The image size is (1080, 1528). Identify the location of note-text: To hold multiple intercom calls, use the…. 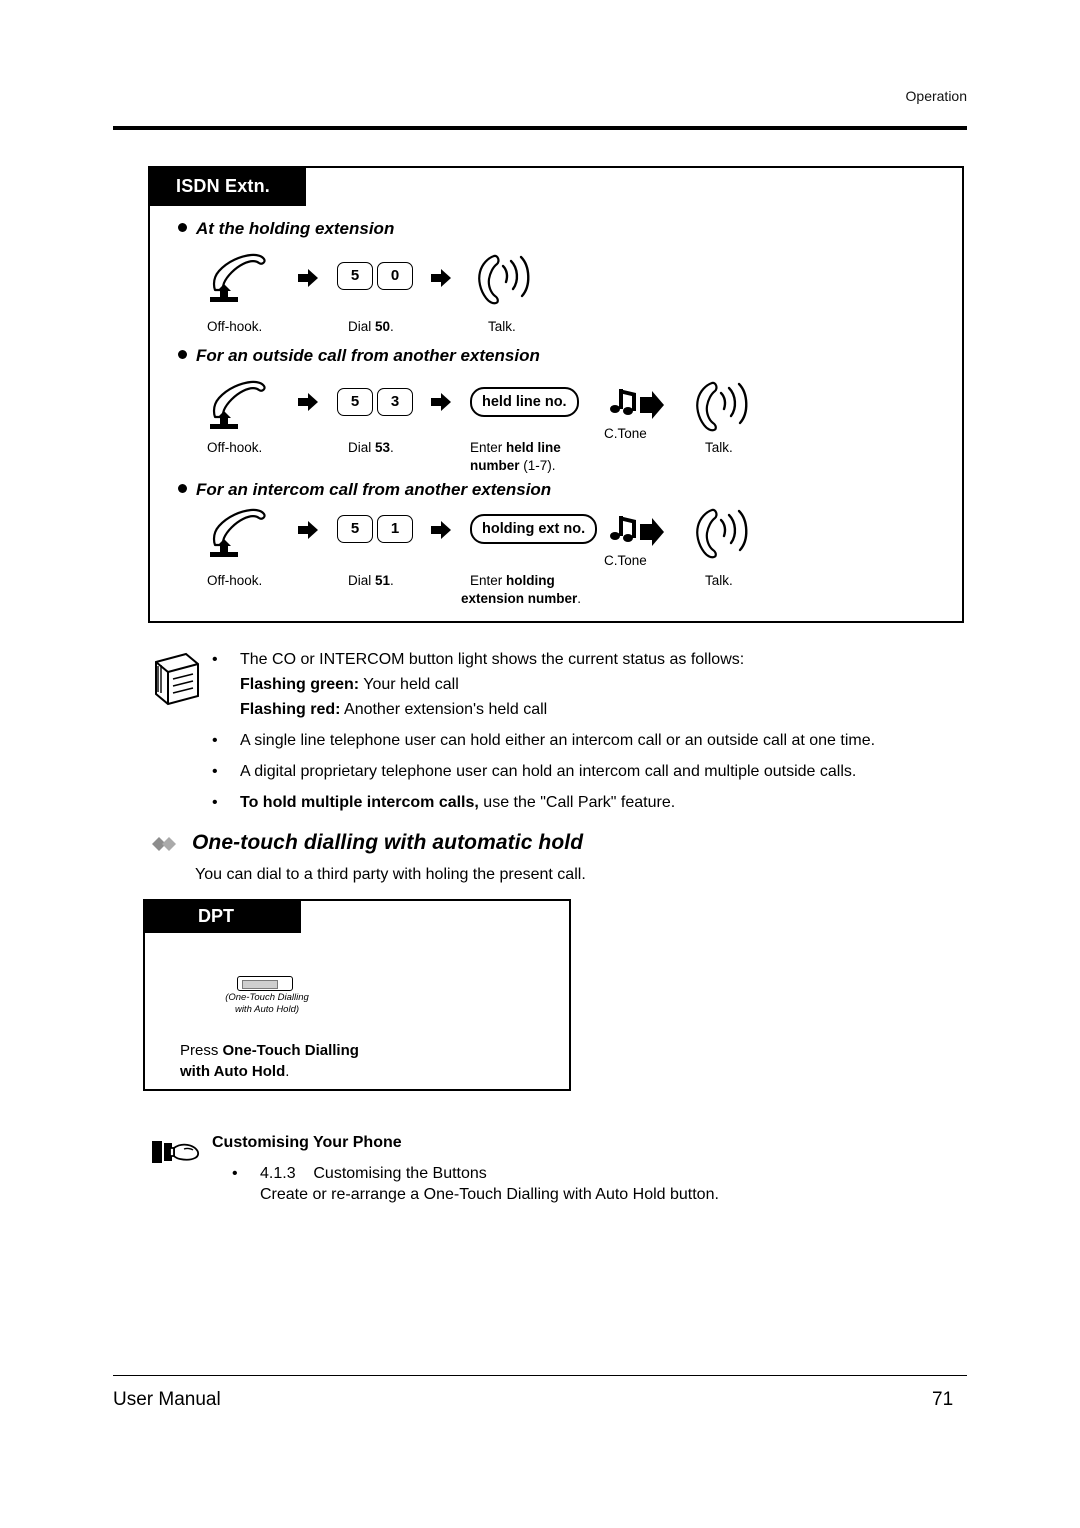
(458, 802).